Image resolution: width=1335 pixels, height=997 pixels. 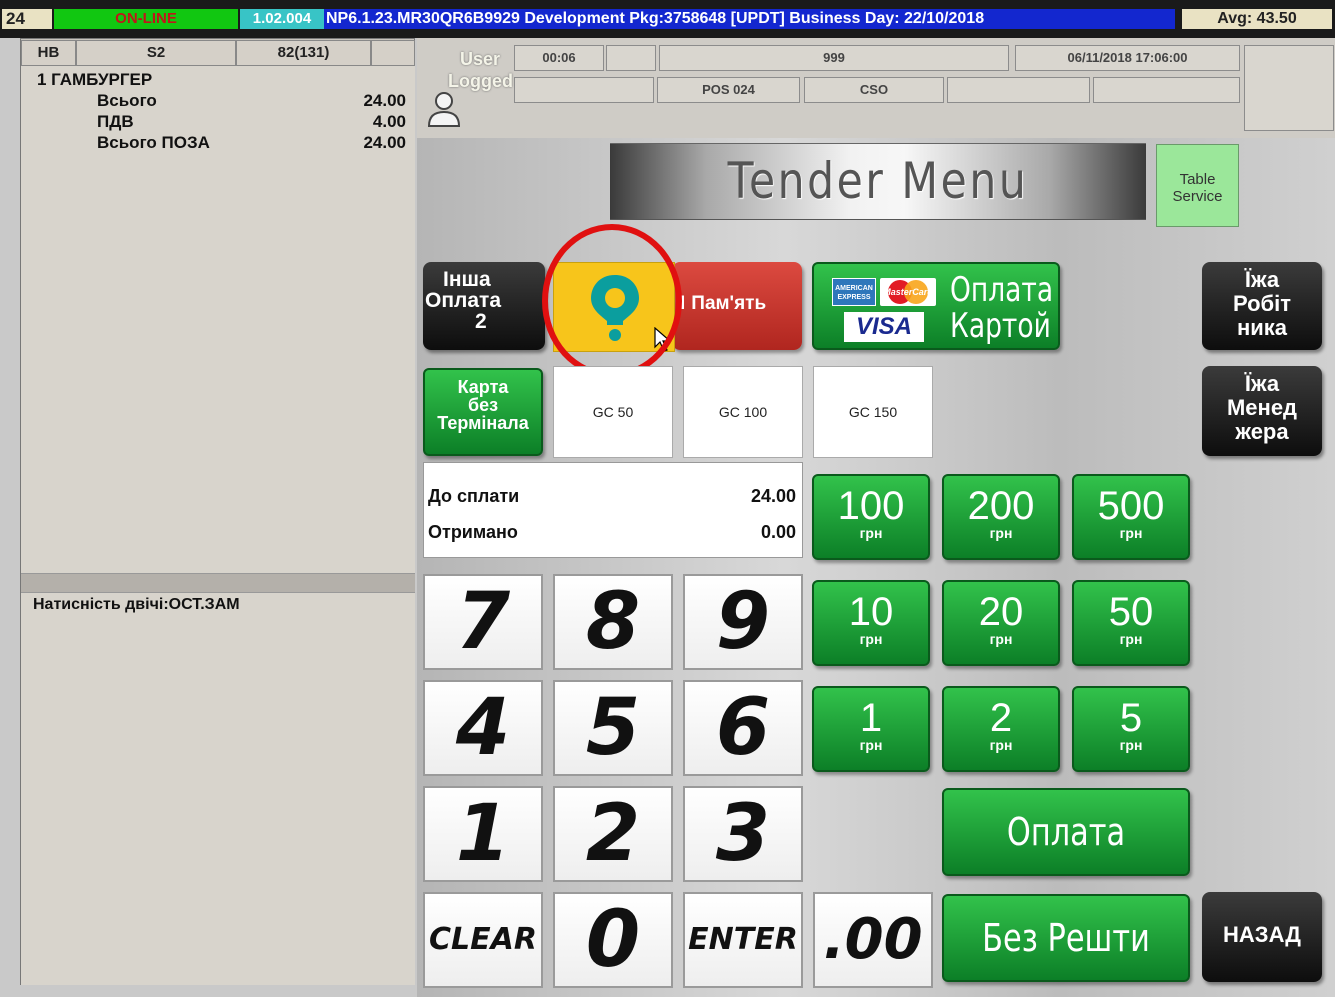 I want to click on blank-cell-e, so click(x=1166, y=90).